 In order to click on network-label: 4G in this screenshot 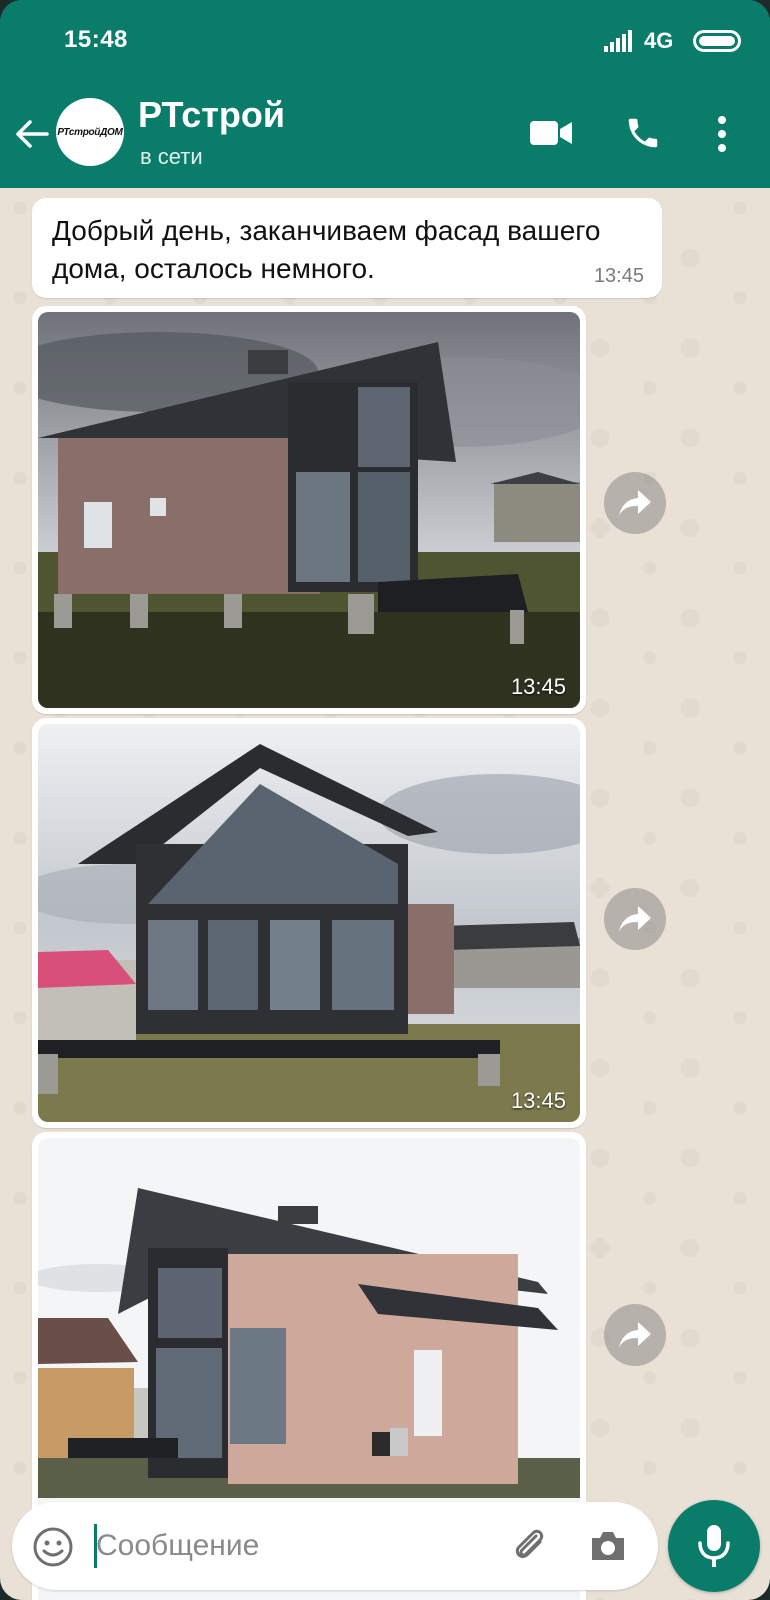, I will do `click(659, 40)`.